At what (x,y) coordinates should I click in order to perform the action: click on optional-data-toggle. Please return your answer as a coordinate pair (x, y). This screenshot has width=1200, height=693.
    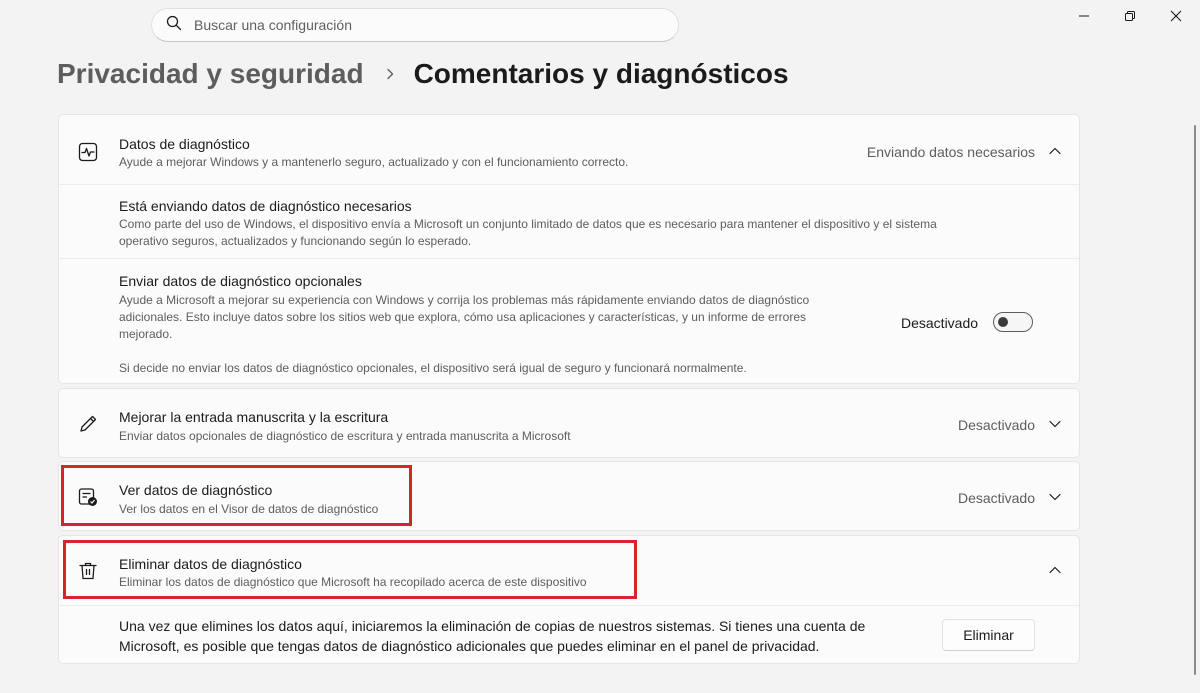
    Looking at the image, I should click on (1013, 322).